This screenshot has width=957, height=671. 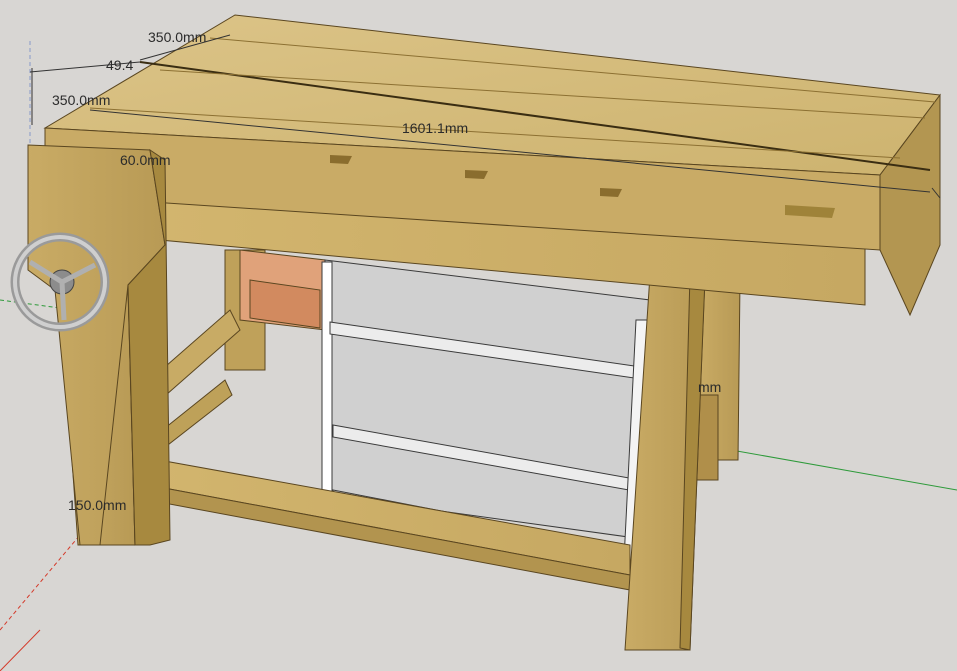 What do you see at coordinates (99, 345) in the screenshot?
I see `leg-vise-chop` at bounding box center [99, 345].